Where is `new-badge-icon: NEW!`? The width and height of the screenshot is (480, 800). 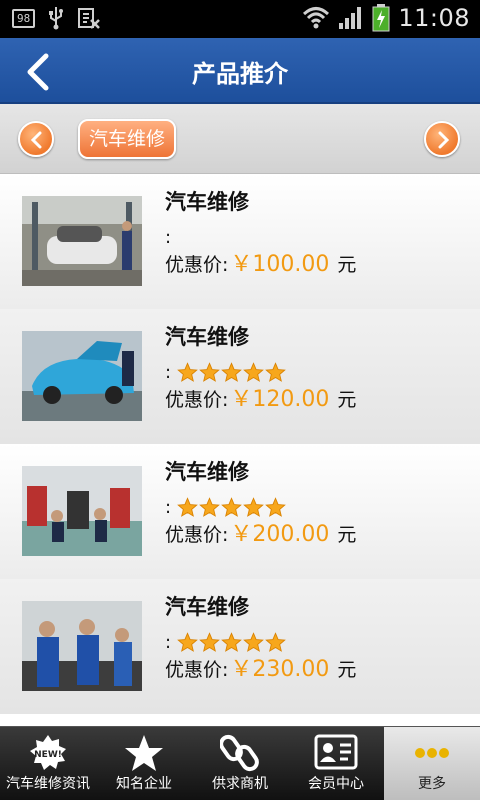 new-badge-icon: NEW! is located at coordinates (48, 752).